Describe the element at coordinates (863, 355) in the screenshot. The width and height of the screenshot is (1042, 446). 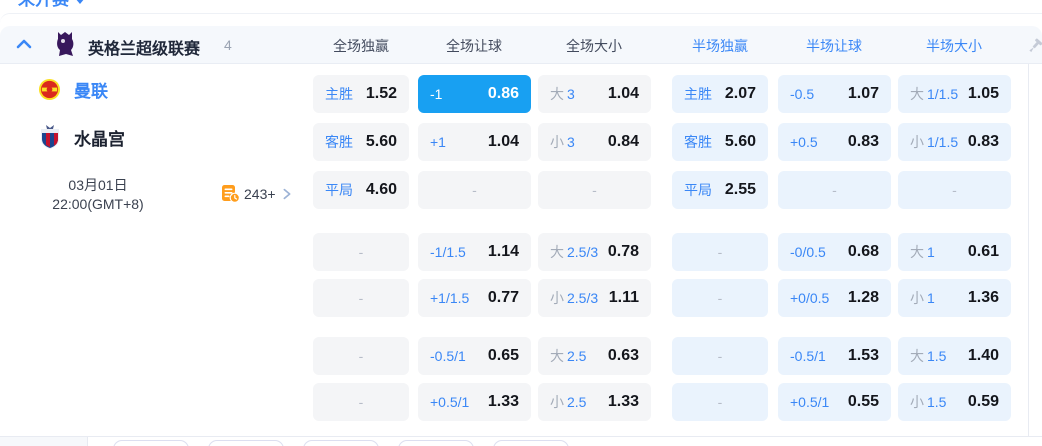
I see `odds-value: 1.53` at that location.